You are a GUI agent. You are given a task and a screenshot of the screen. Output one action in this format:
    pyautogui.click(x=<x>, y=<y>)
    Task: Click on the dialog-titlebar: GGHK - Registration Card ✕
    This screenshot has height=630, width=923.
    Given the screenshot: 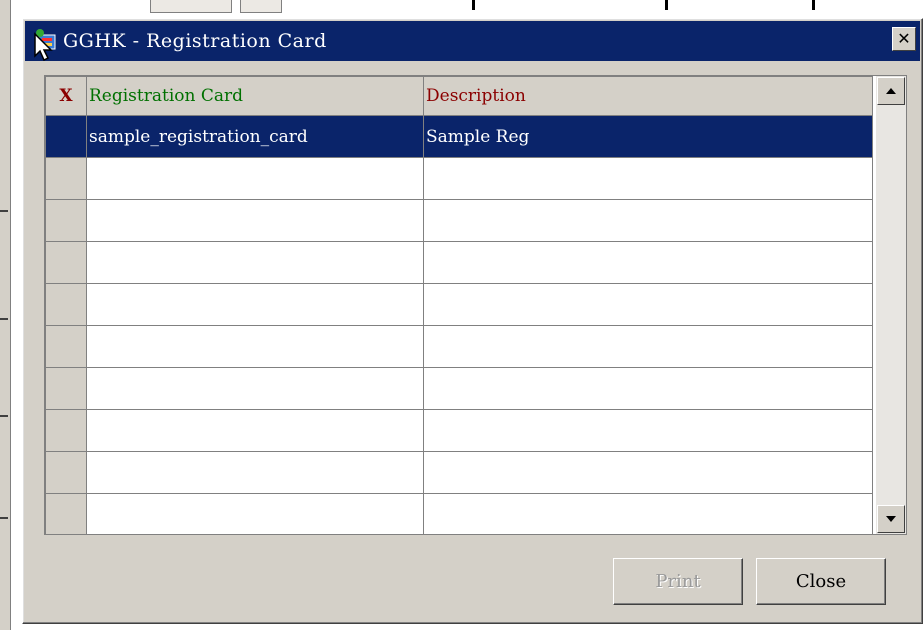 What is the action you would take?
    pyautogui.click(x=472, y=41)
    